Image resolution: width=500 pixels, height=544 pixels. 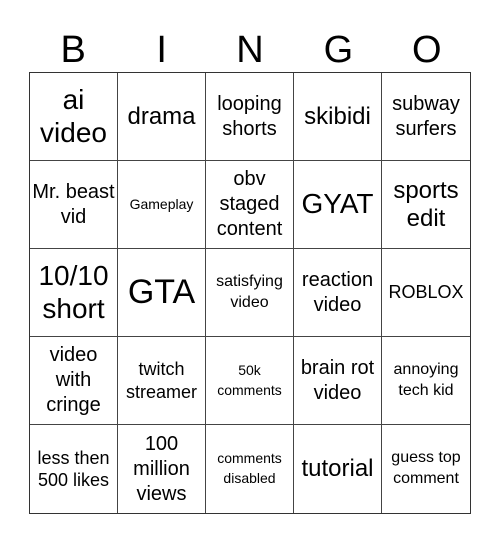 I want to click on cell-text: 100 million views, so click(x=161, y=468).